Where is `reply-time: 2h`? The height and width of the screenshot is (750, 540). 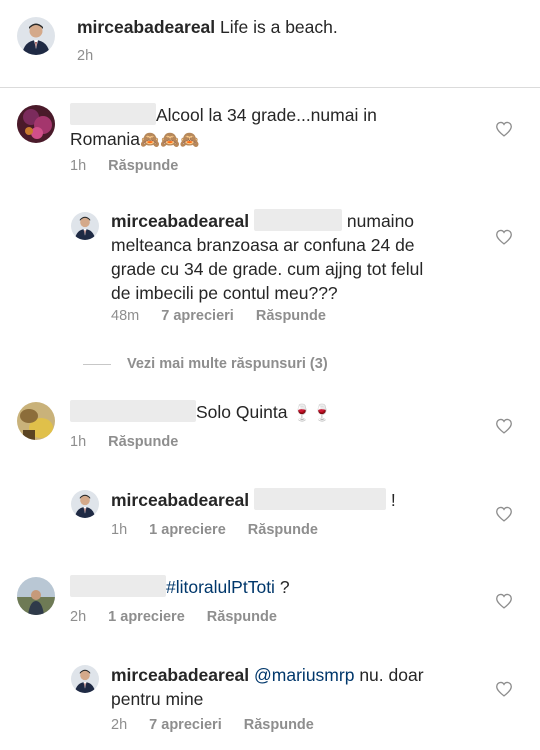 reply-time: 2h is located at coordinates (119, 725).